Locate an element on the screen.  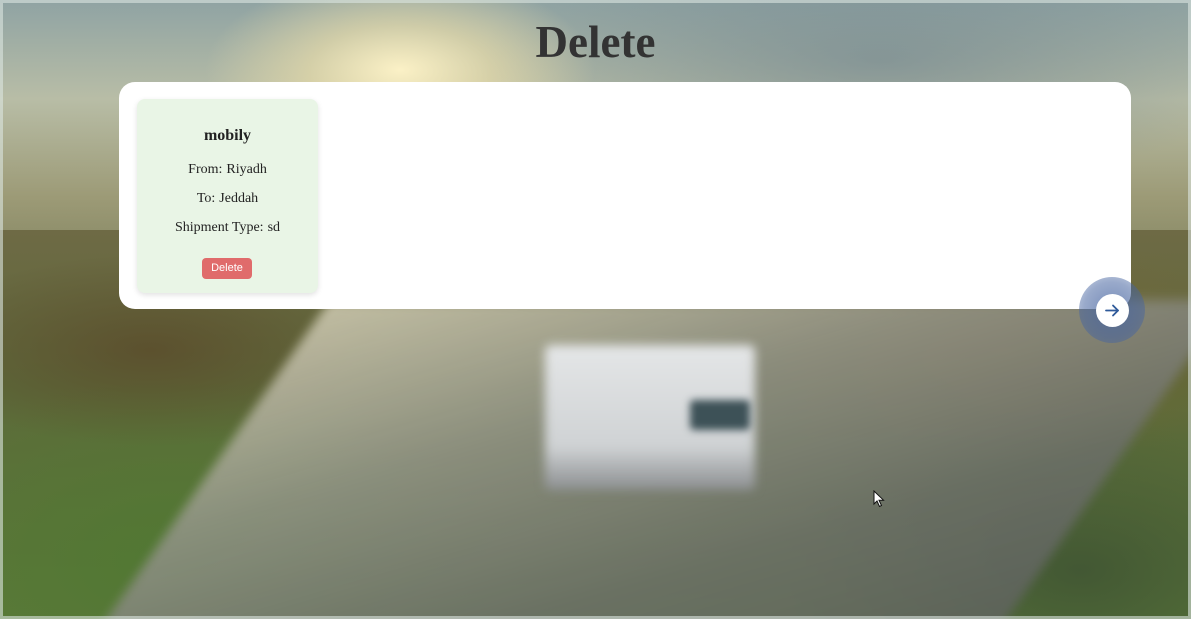
shipment-to-value: Jeddah is located at coordinates (239, 198).